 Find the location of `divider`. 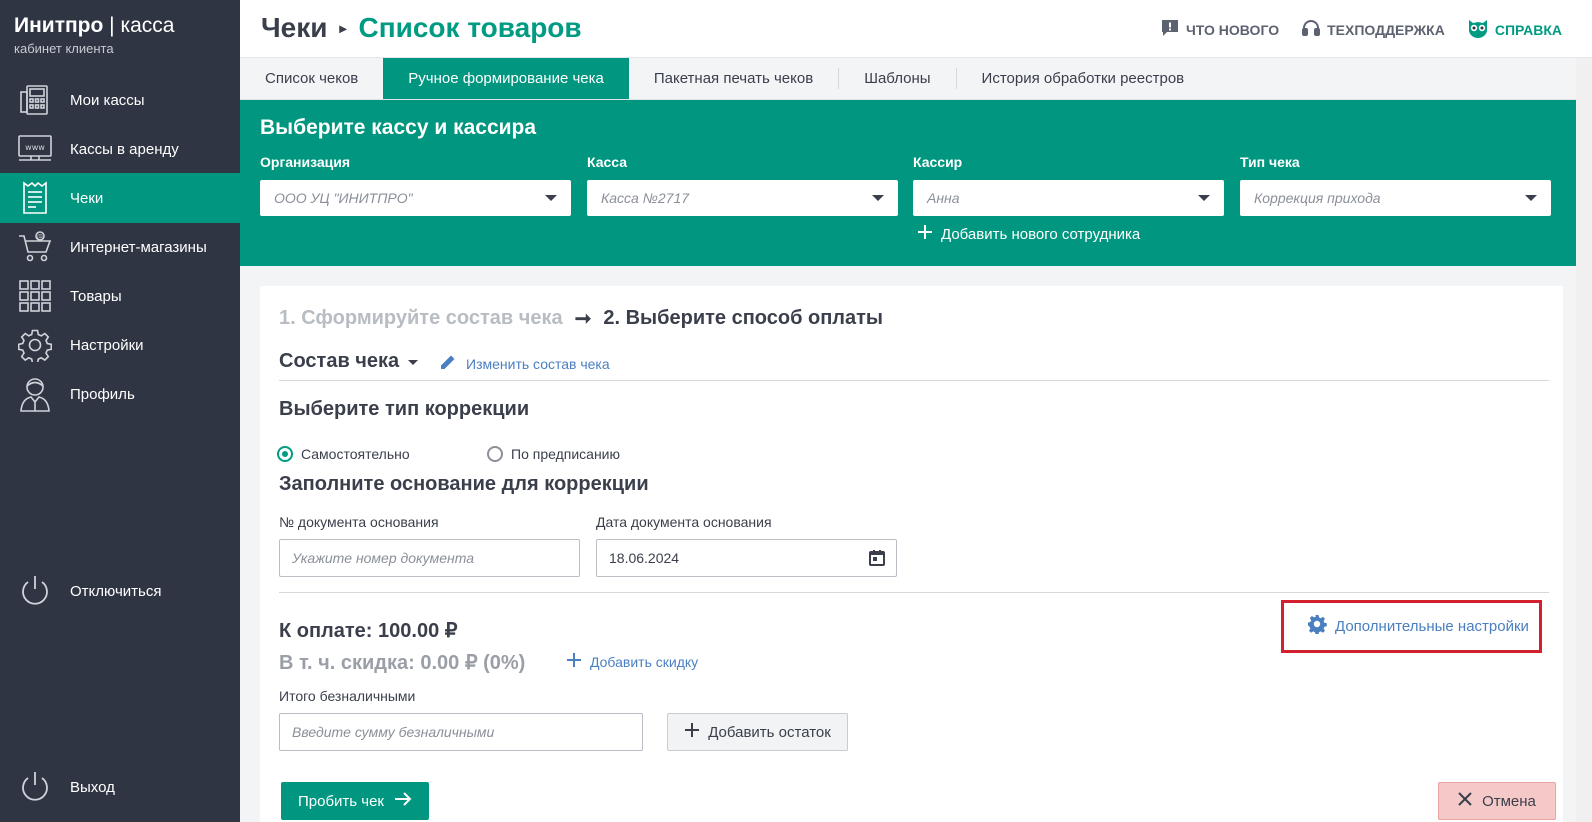

divider is located at coordinates (914, 380).